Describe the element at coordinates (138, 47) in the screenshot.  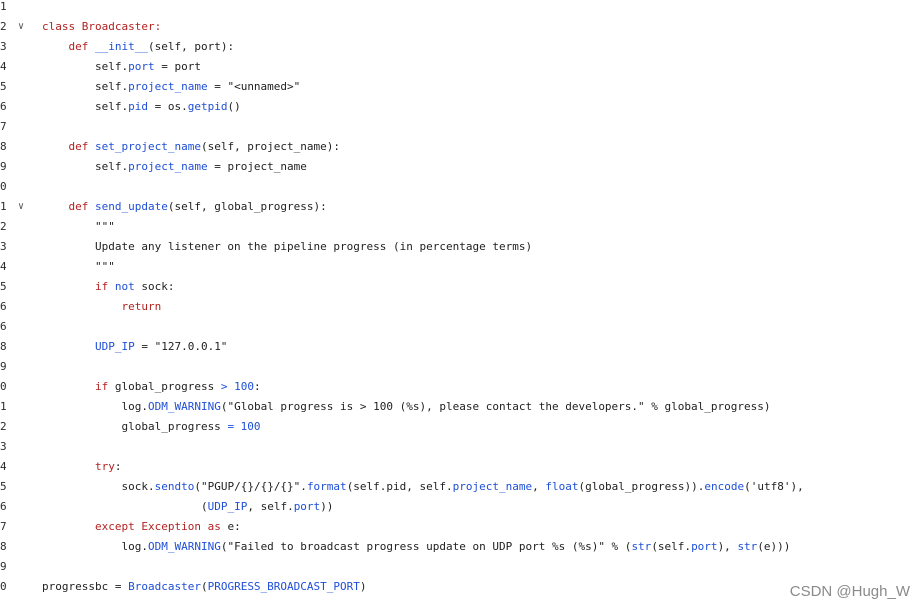
I see `code-text: def __init__(self, port):` at that location.